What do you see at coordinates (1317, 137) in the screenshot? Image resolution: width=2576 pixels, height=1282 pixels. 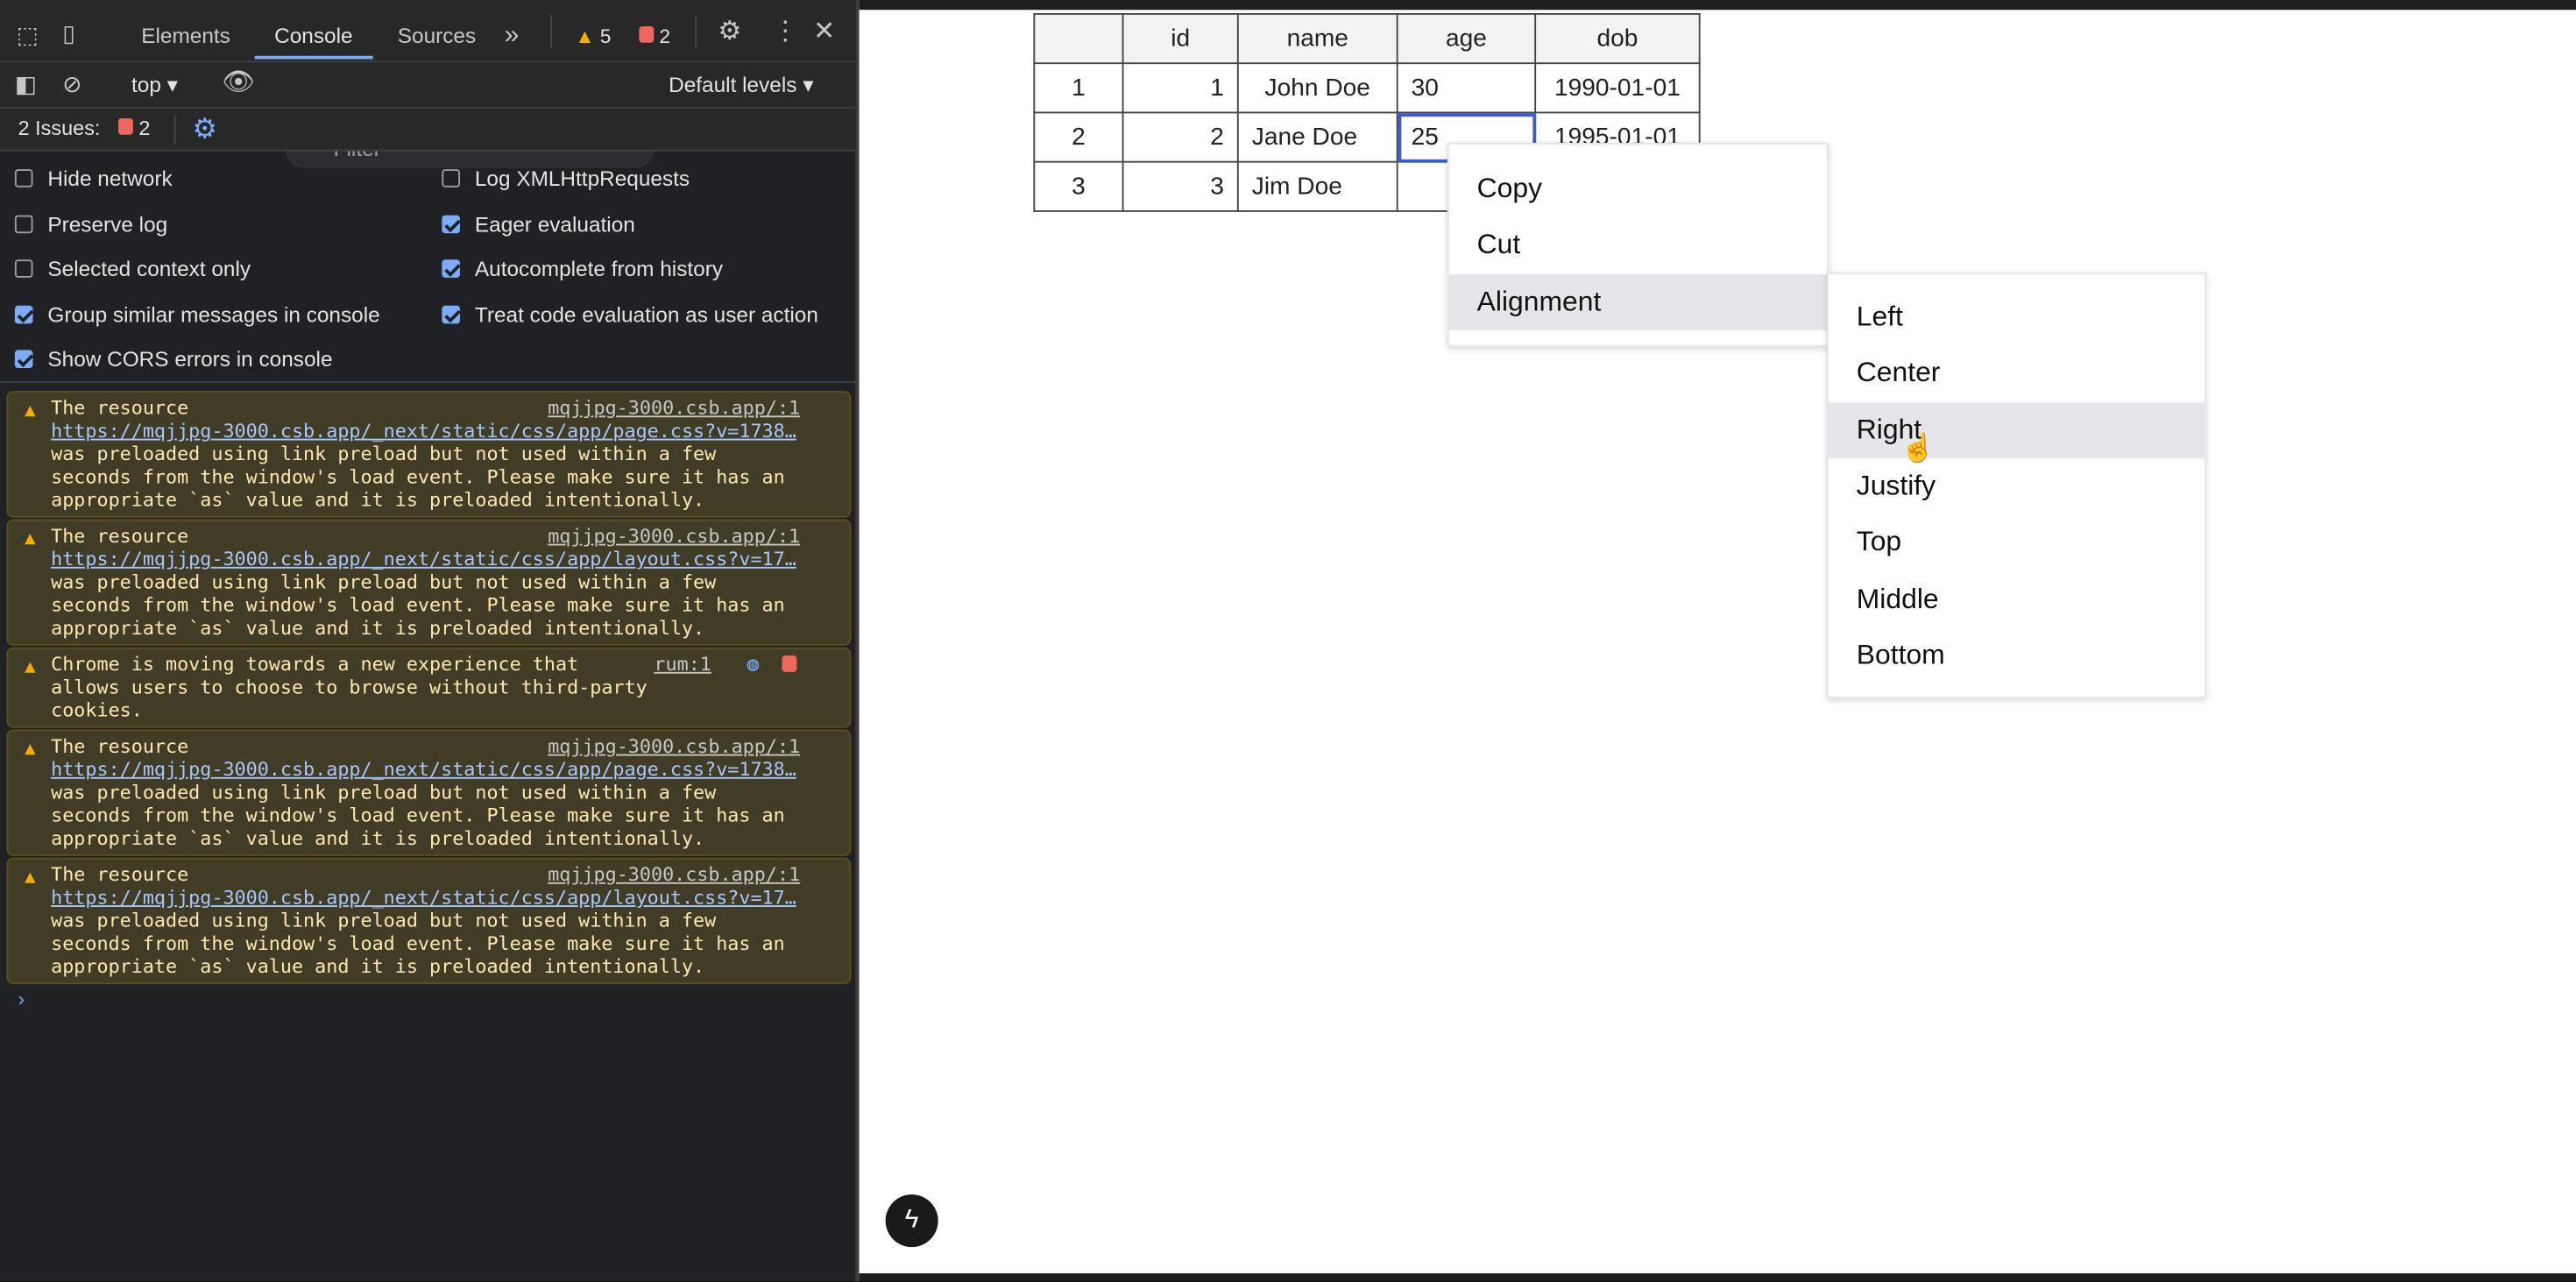 I see `table-cell: Jane Doe` at bounding box center [1317, 137].